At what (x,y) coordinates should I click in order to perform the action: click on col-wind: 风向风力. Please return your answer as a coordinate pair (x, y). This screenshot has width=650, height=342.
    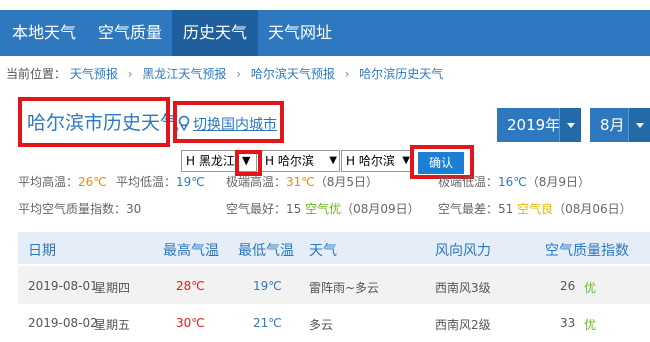
    Looking at the image, I should click on (463, 251).